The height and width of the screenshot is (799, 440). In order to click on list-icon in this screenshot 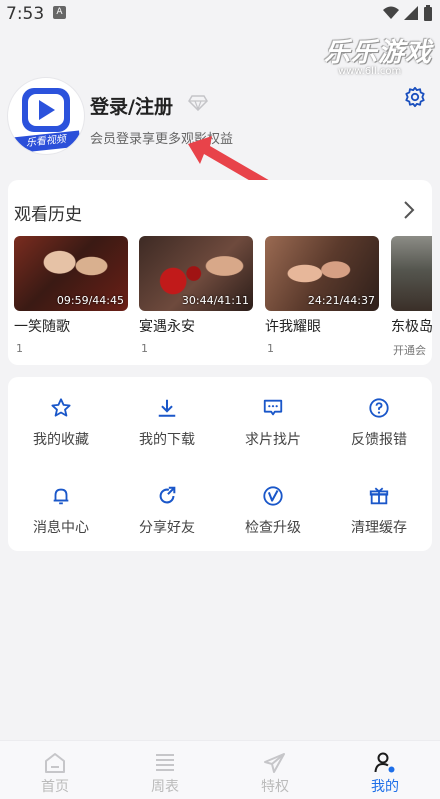, I will do `click(165, 762)`.